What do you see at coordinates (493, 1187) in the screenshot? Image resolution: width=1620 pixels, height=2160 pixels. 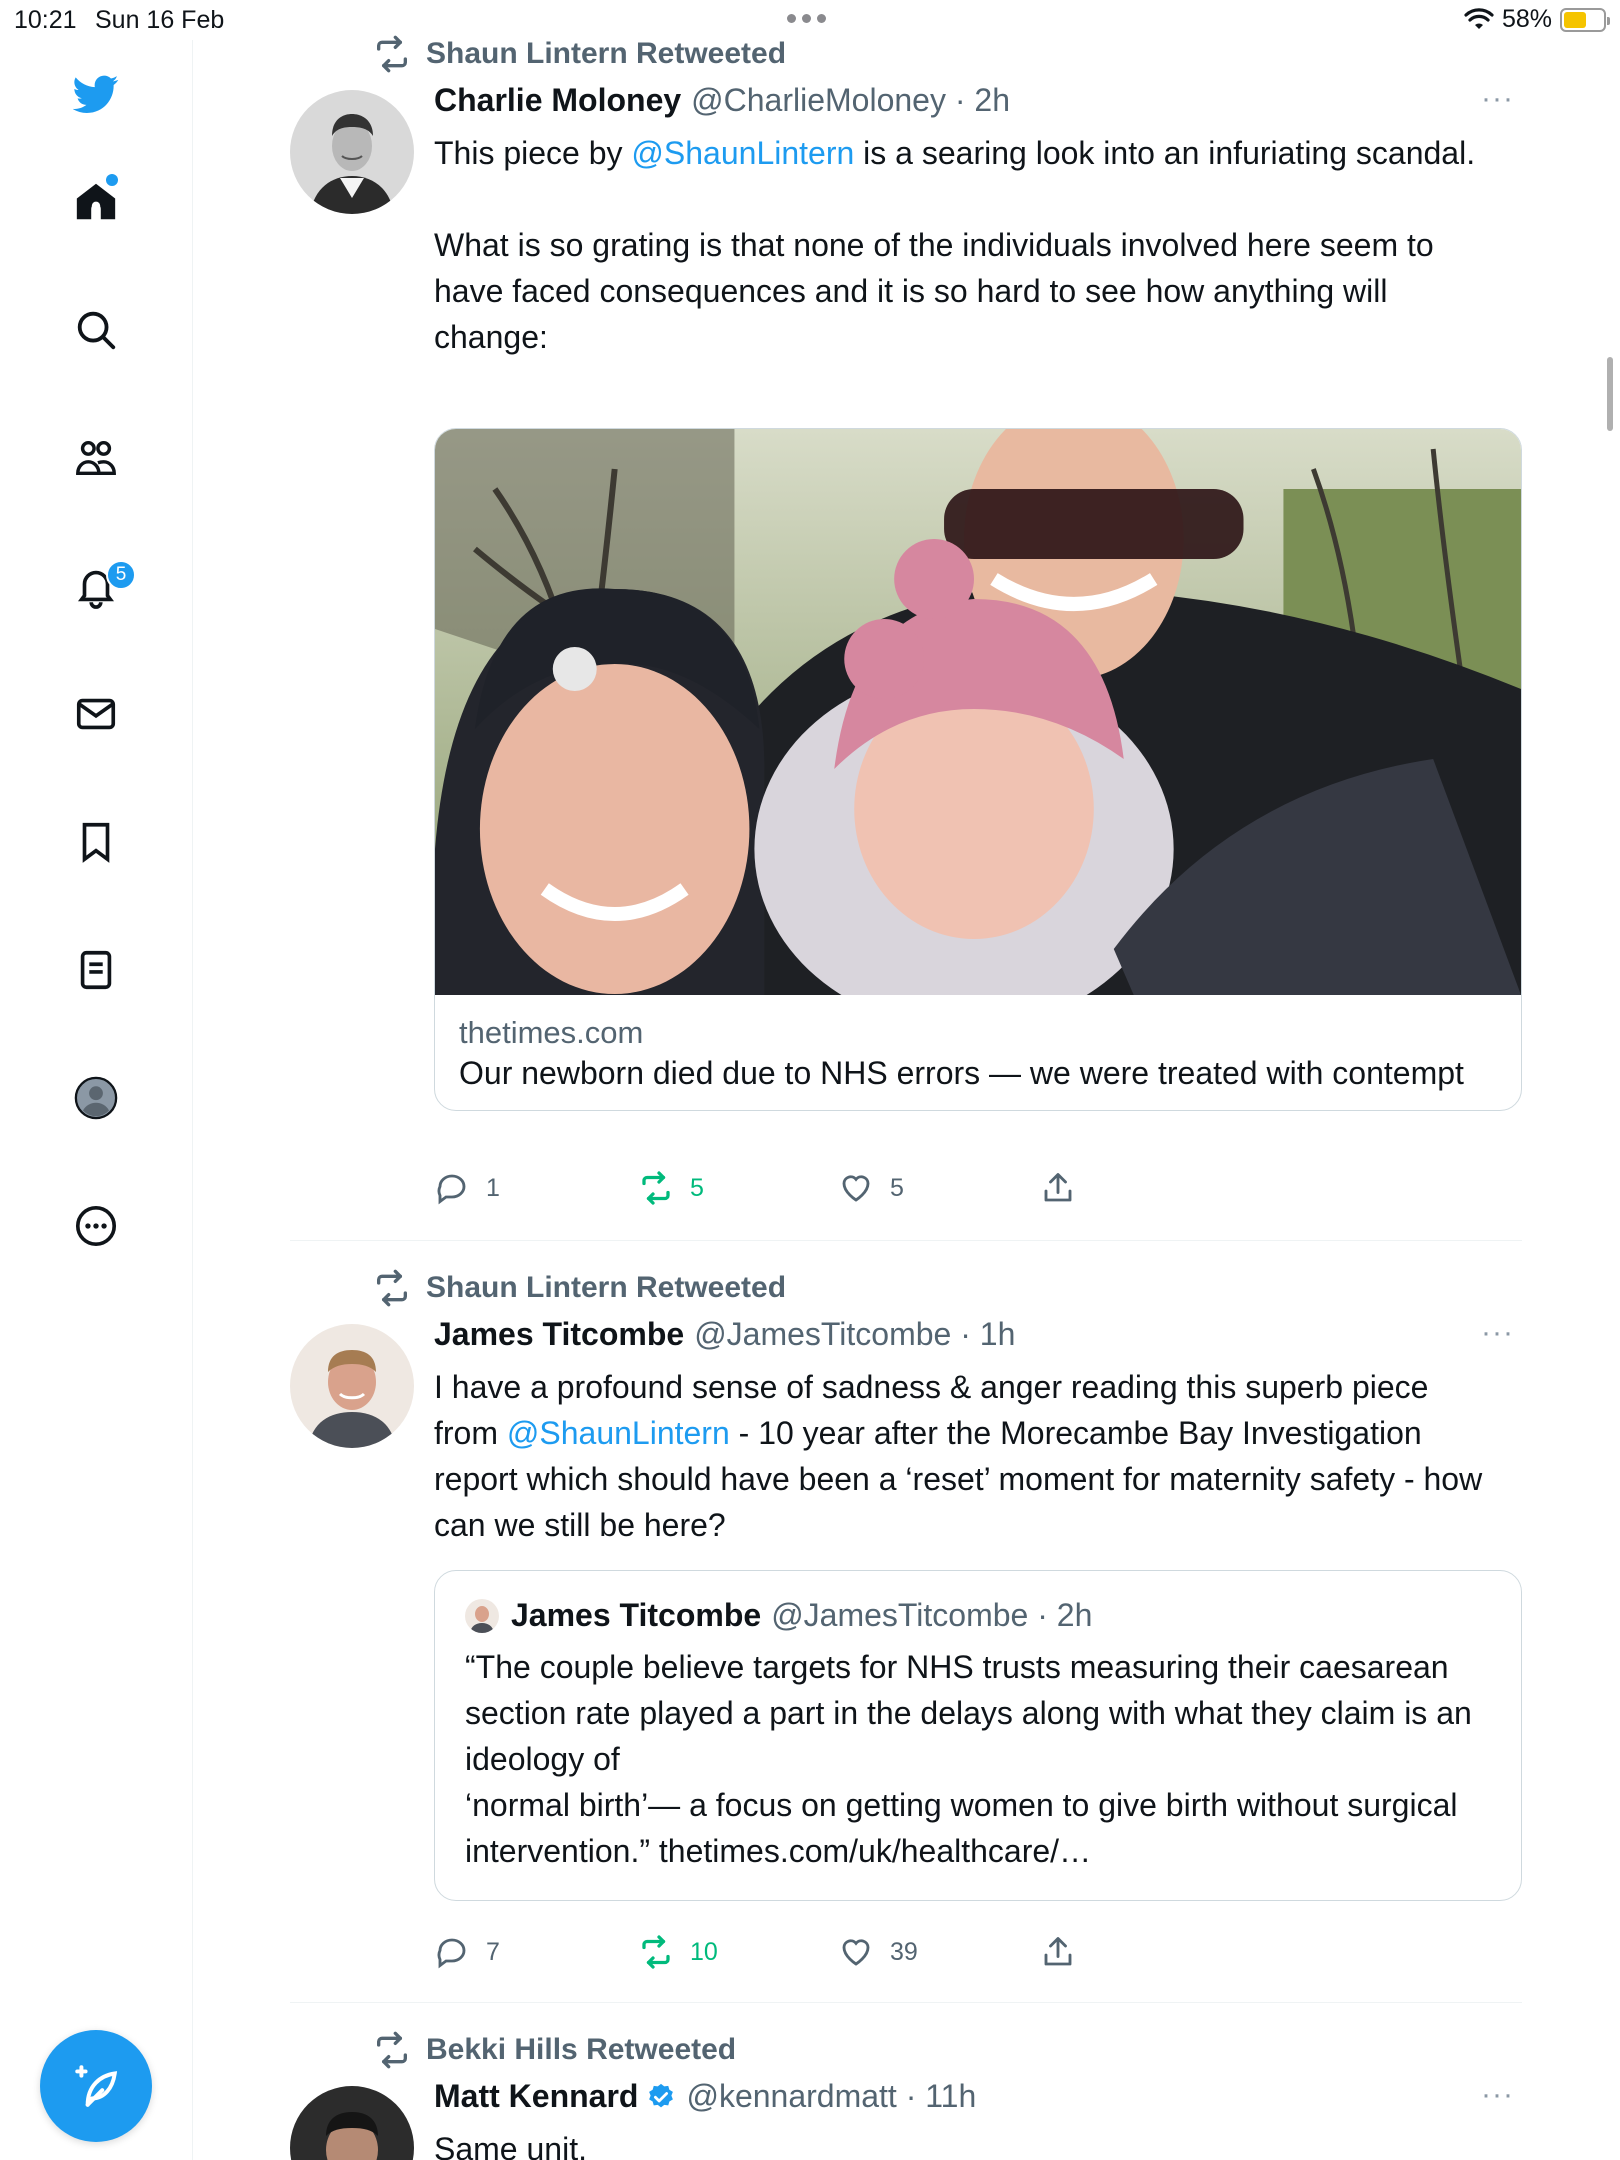 I see `reply-count: 1` at bounding box center [493, 1187].